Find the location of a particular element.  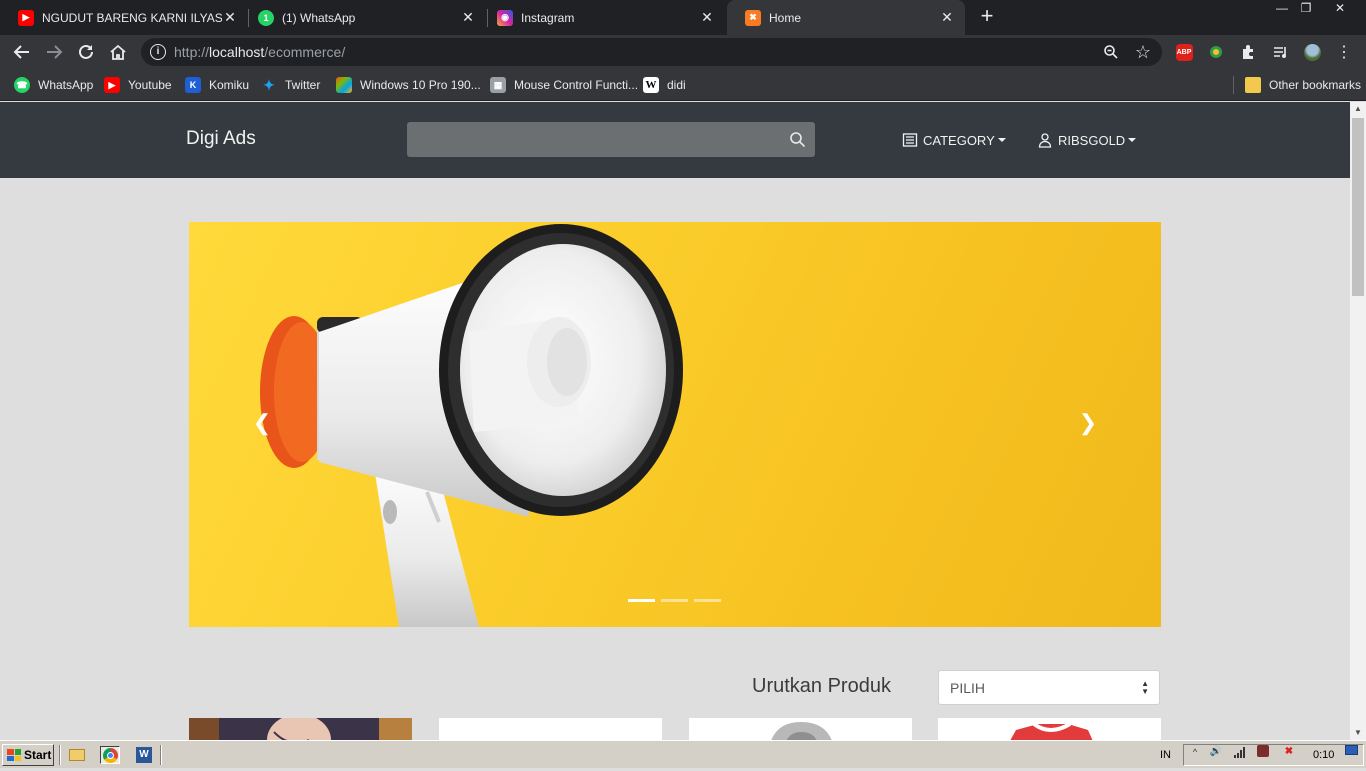

bookmarks-divider is located at coordinates (1233, 85).